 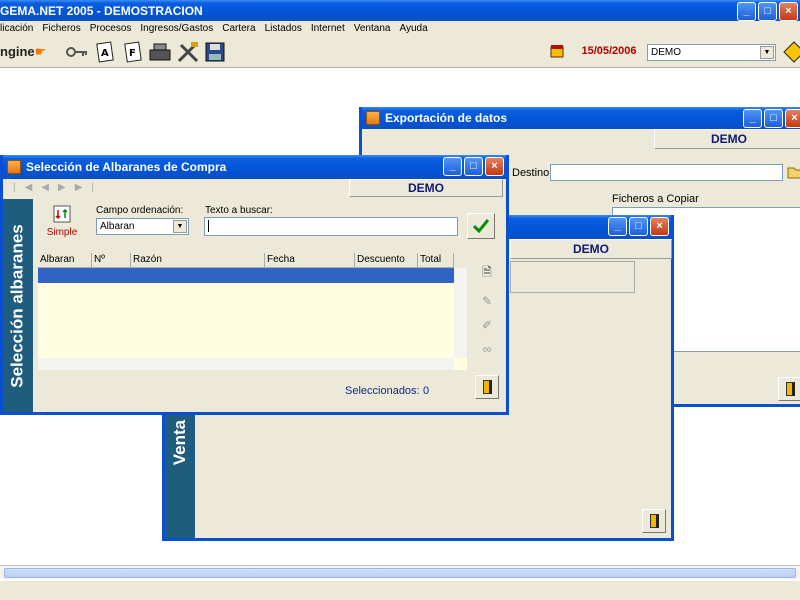 What do you see at coordinates (752, 118) in the screenshot?
I see `export-minimize-button: _` at bounding box center [752, 118].